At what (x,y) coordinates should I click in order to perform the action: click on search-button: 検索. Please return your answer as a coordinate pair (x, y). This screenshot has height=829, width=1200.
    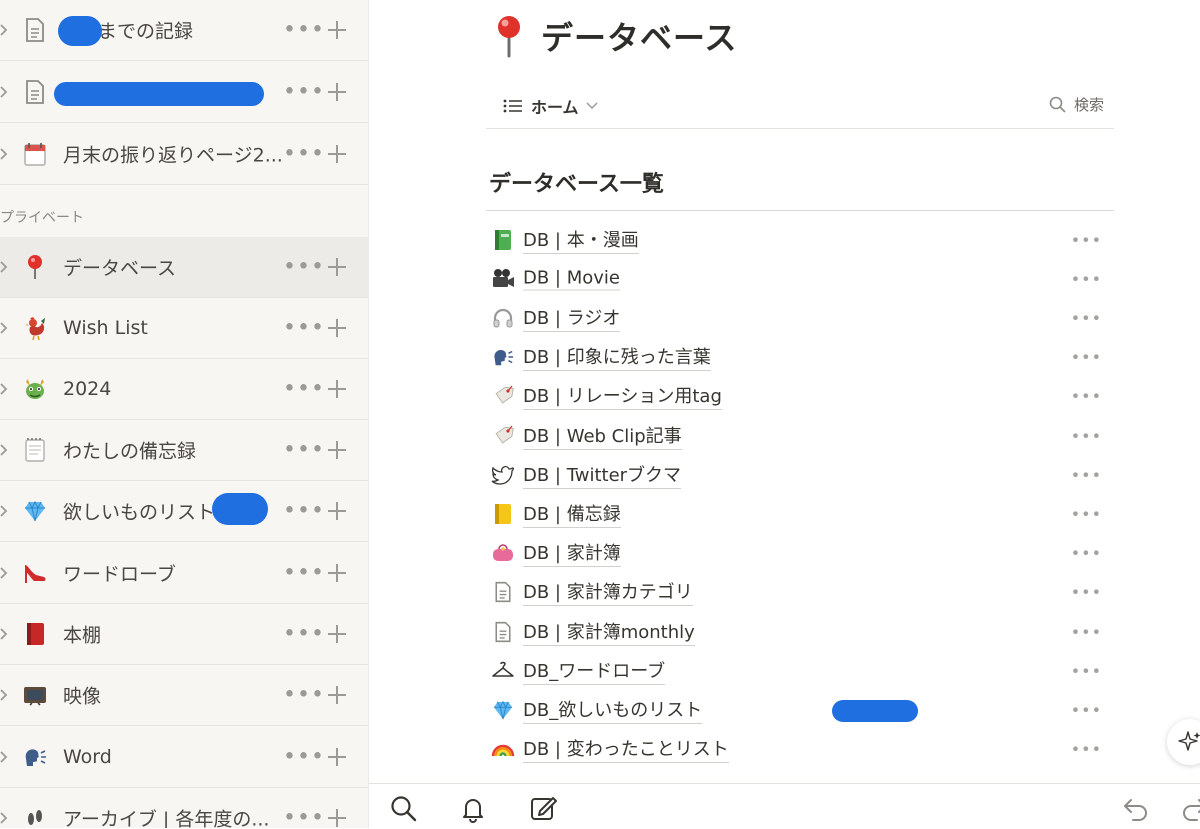
    Looking at the image, I should click on (1076, 104).